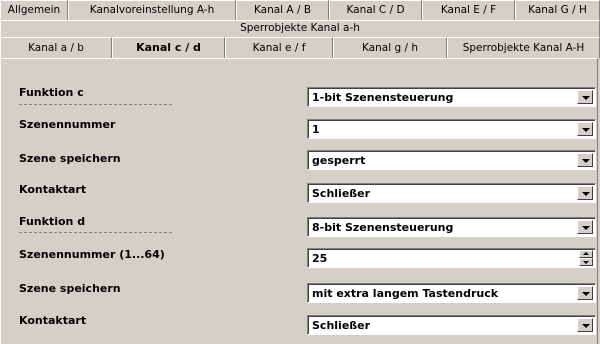  I want to click on funktion-c-select: 1-bit Szenensteuerung, so click(451, 97).